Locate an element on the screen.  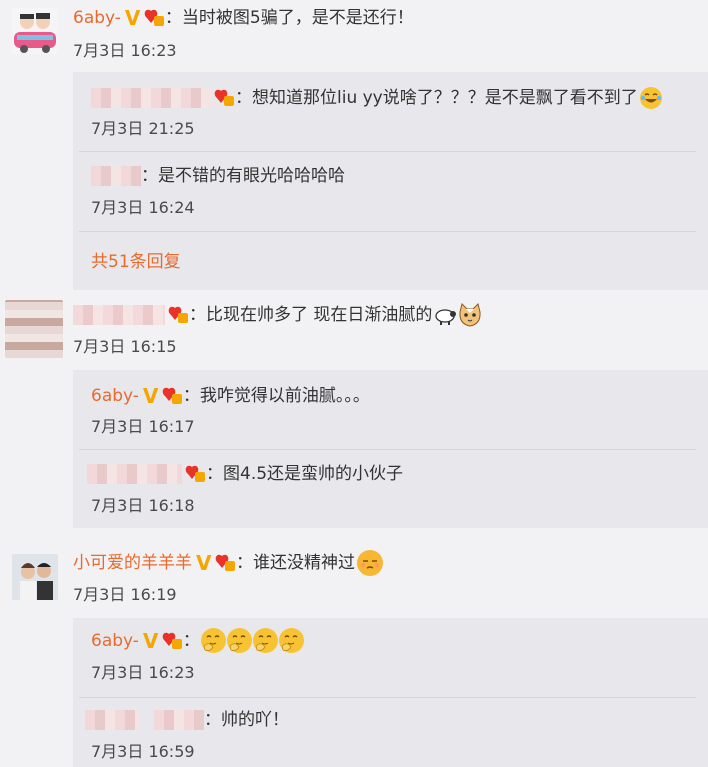
comment-text: ：比现在帅多了 现在日渐油腻的 is located at coordinates (311, 315).